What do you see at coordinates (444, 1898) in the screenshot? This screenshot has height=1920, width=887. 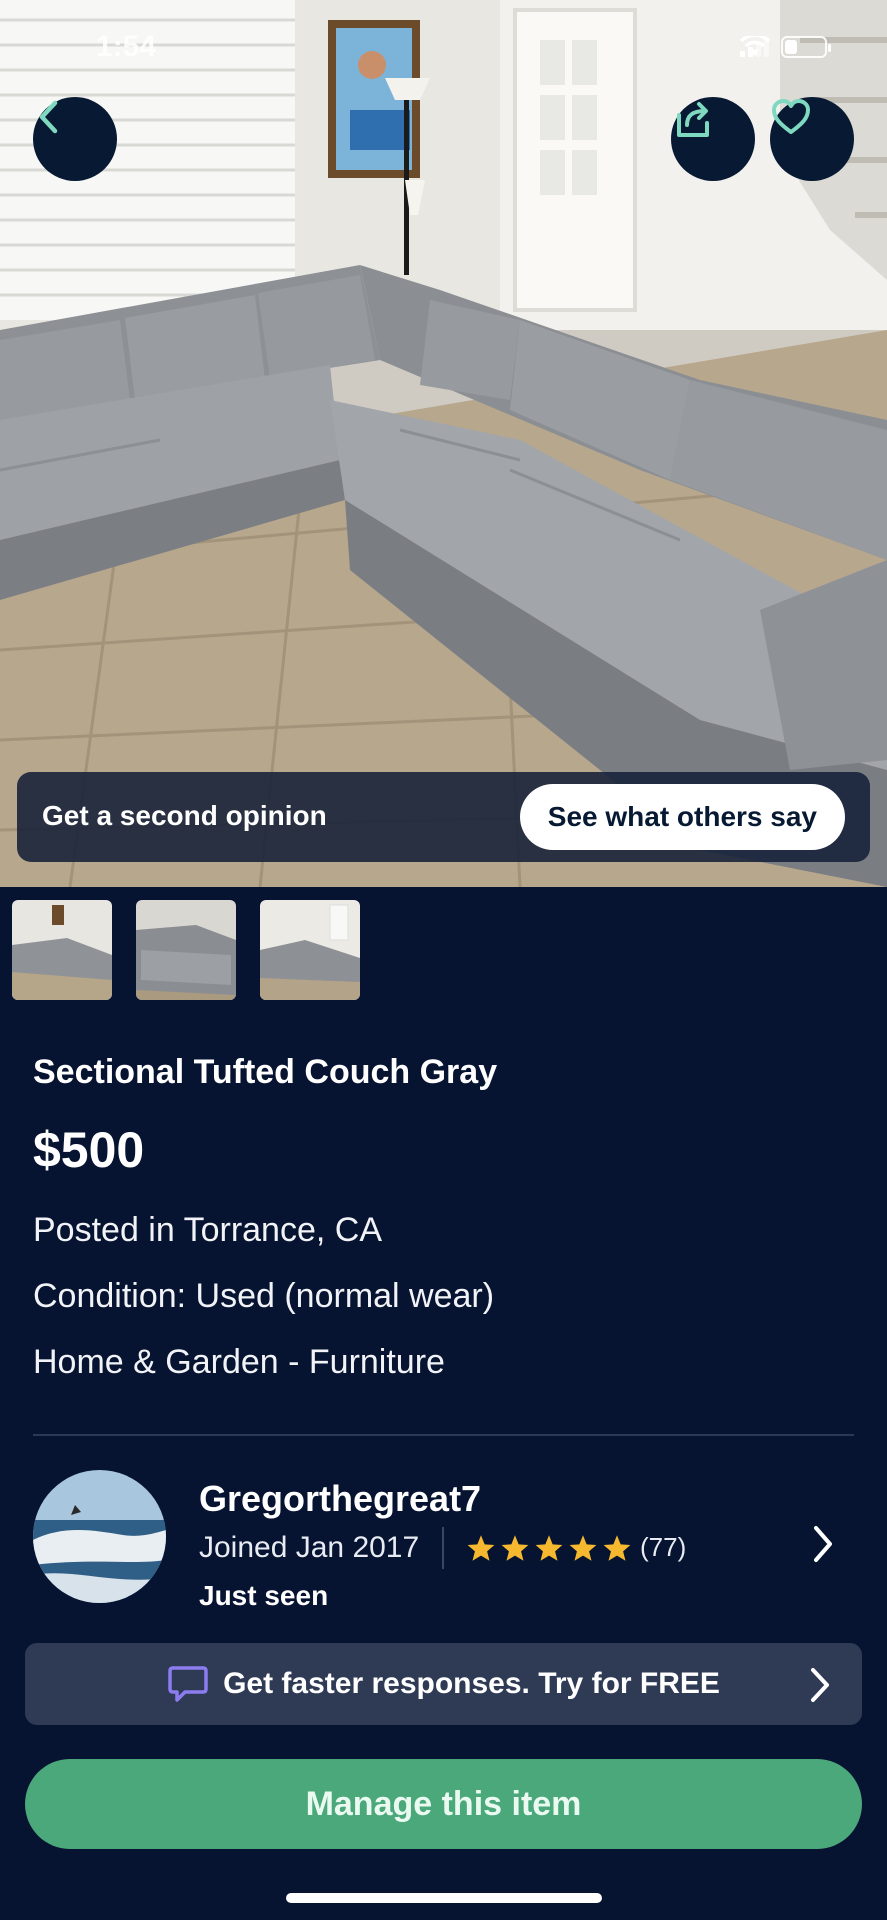 I see `home-indicator` at bounding box center [444, 1898].